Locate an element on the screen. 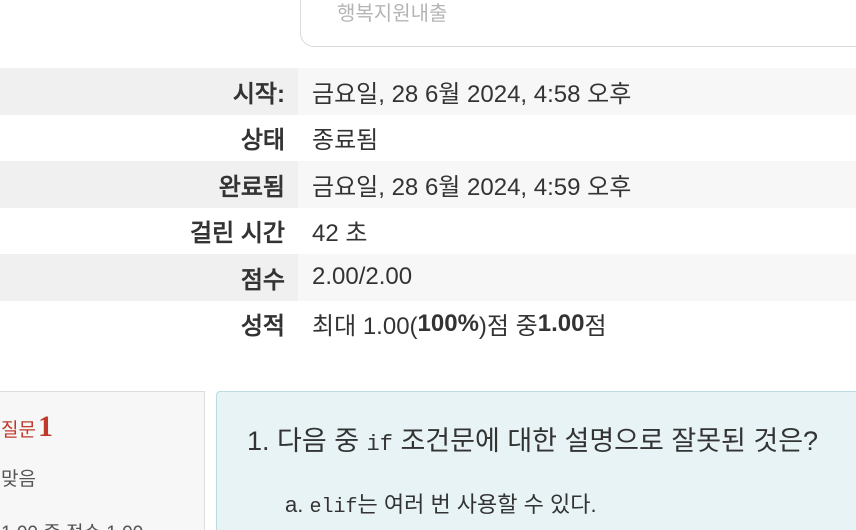 The image size is (856, 530). summary-row-state: 상태 종료됨 is located at coordinates (428, 137).